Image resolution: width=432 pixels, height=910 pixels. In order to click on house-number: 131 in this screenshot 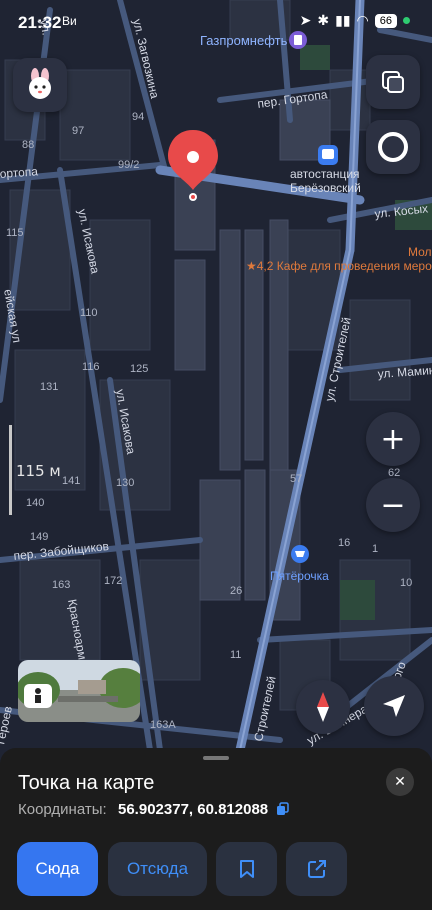, I will do `click(49, 387)`.